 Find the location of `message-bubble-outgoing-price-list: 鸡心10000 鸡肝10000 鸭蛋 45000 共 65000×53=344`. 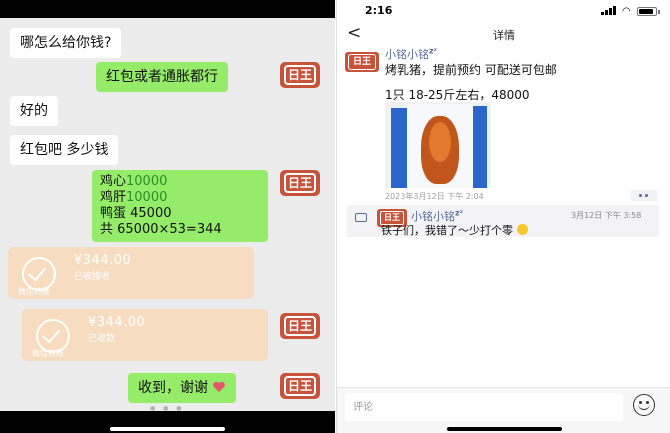

message-bubble-outgoing-price-list: 鸡心10000 鸡肝10000 鸭蛋 45000 共 65000×53=344 is located at coordinates (180, 206).